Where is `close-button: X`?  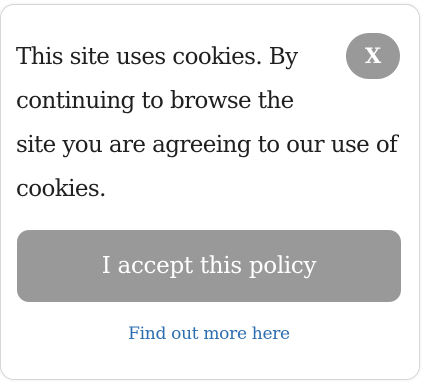 close-button: X is located at coordinates (373, 56).